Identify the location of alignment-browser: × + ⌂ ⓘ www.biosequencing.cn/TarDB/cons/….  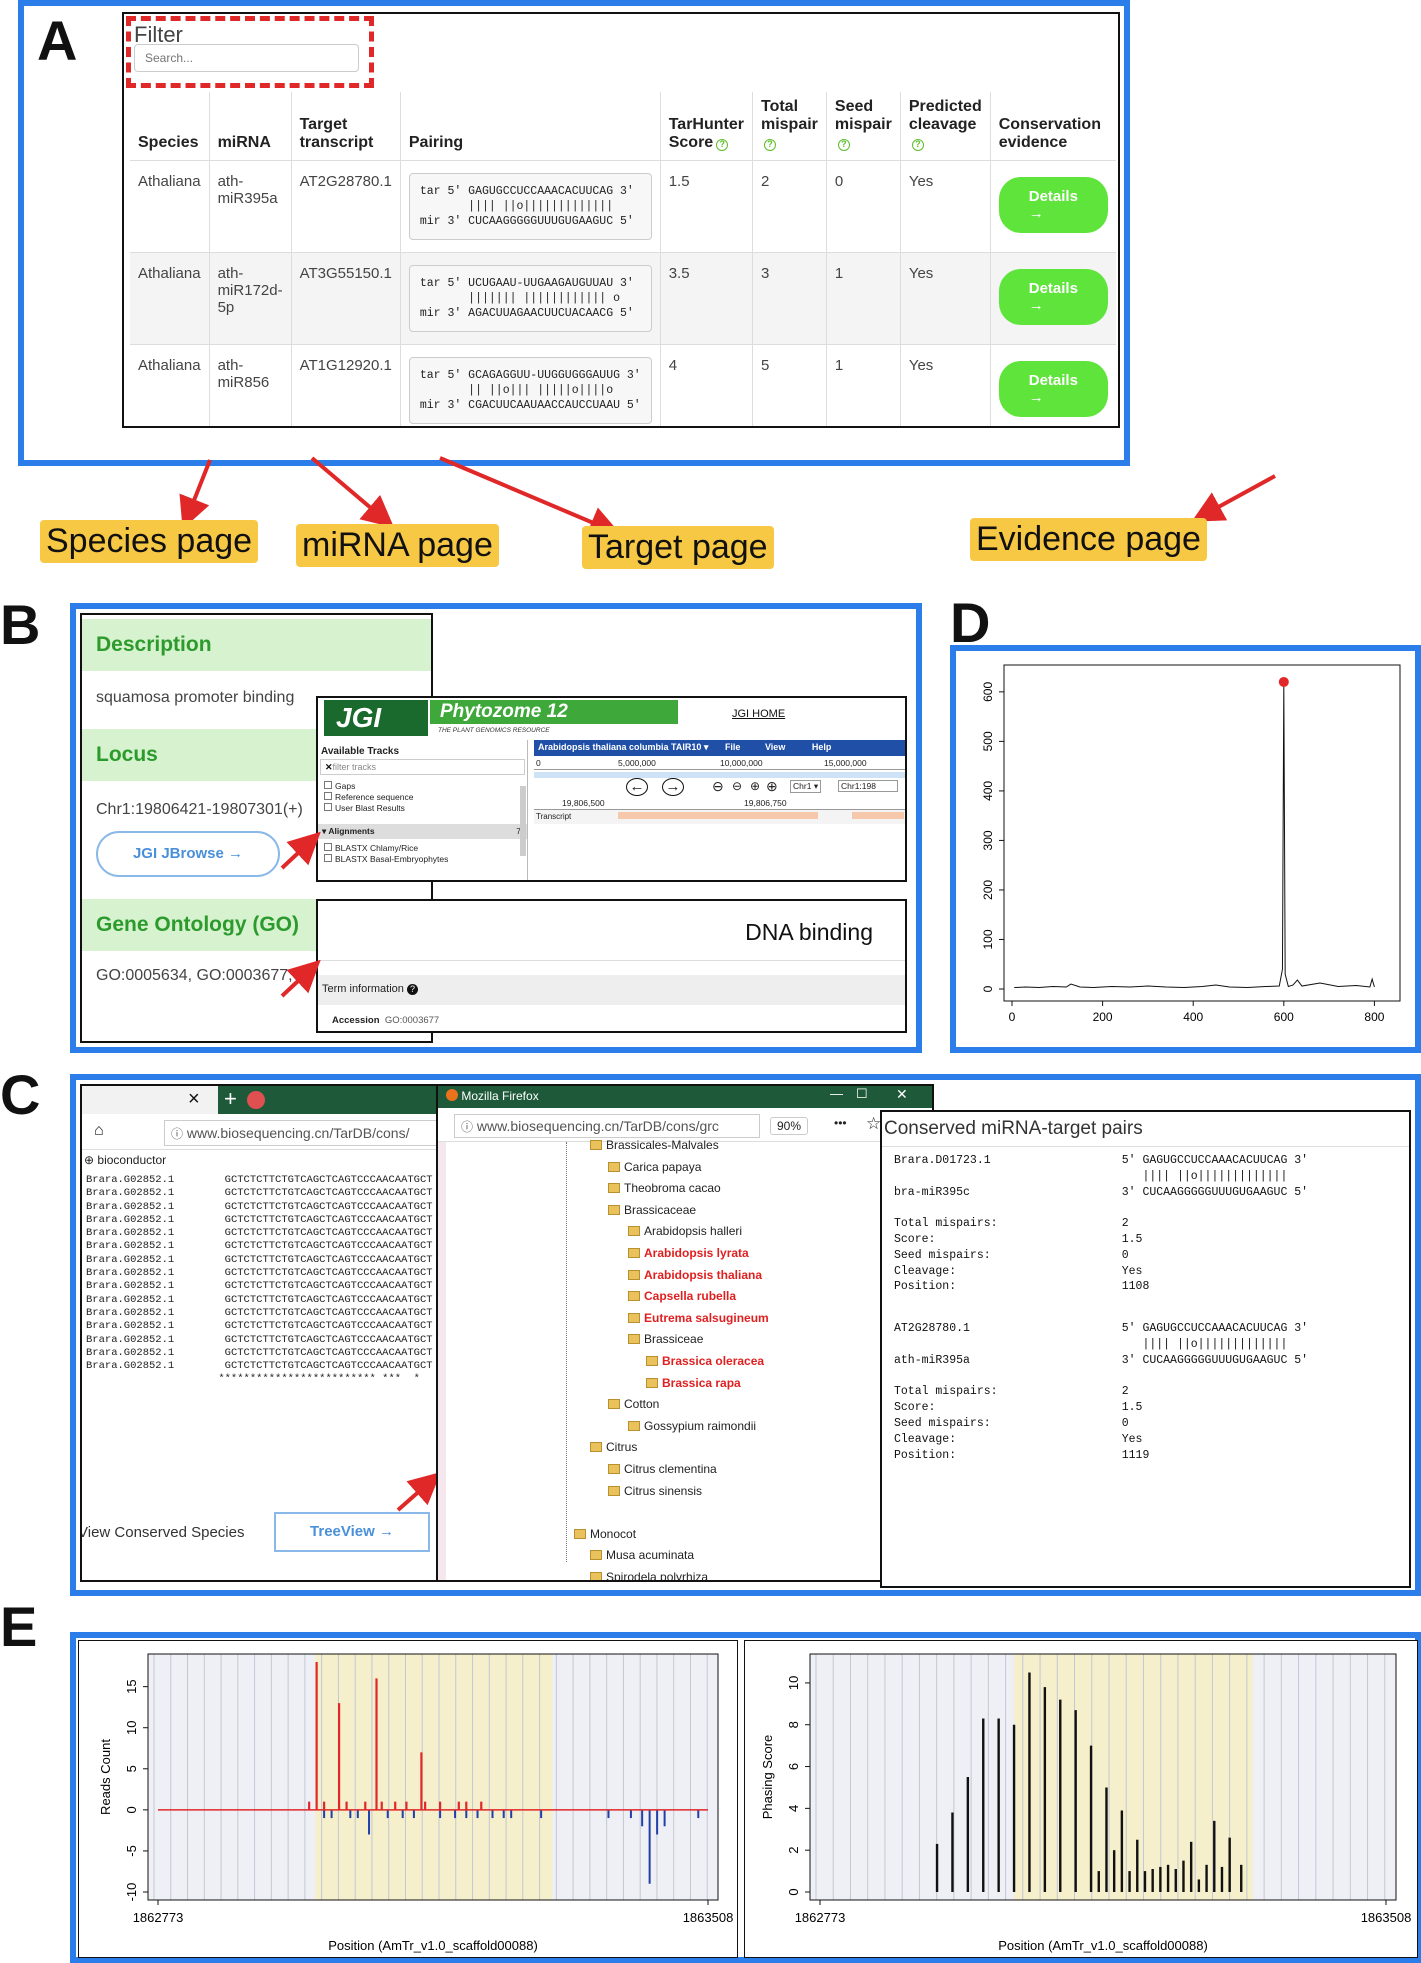
(260, 1333).